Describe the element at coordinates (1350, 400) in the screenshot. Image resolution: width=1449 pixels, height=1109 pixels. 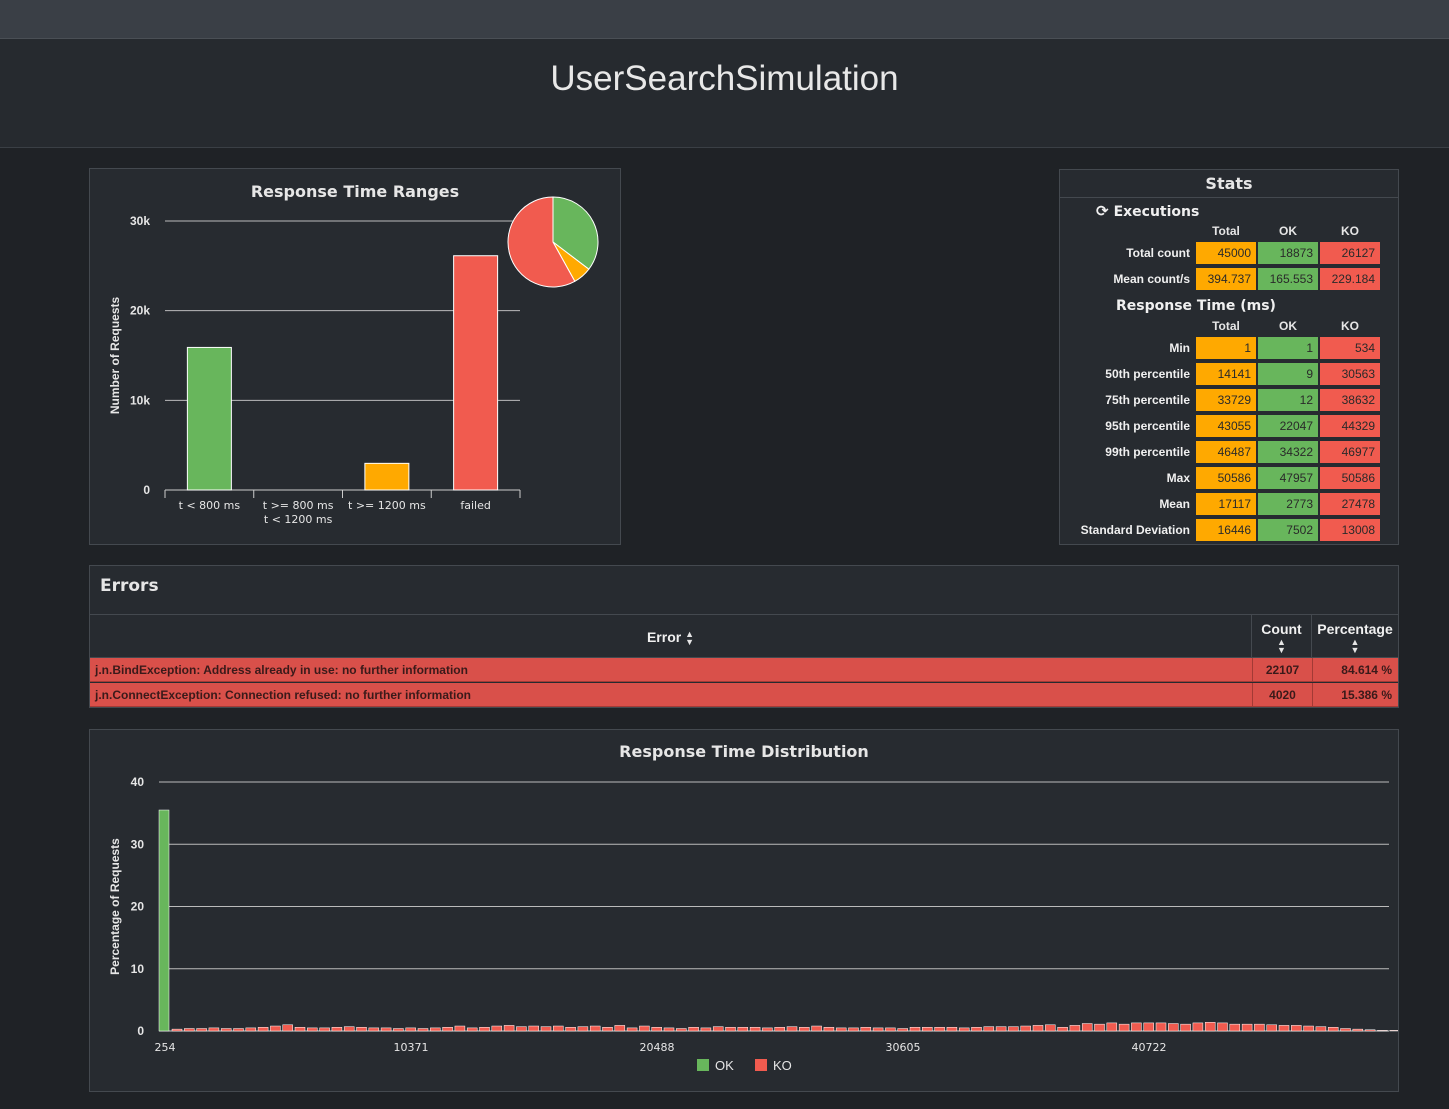
I see `stat-ko-value: 38632` at that location.